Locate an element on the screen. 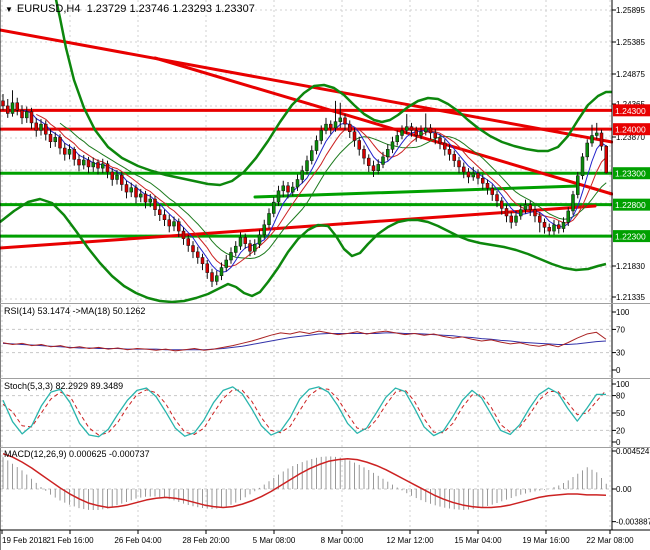  stoch-scale-label: 20 is located at coordinates (620, 430).